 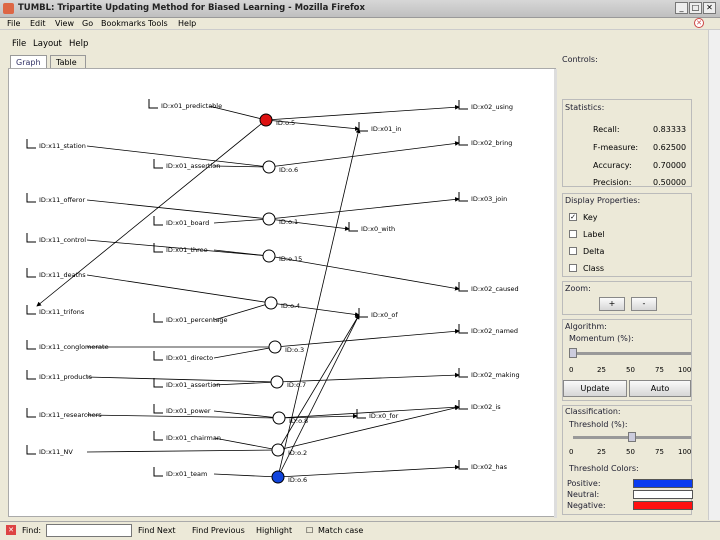 What do you see at coordinates (11, 530) in the screenshot?
I see `close-find-icon: ✕` at bounding box center [11, 530].